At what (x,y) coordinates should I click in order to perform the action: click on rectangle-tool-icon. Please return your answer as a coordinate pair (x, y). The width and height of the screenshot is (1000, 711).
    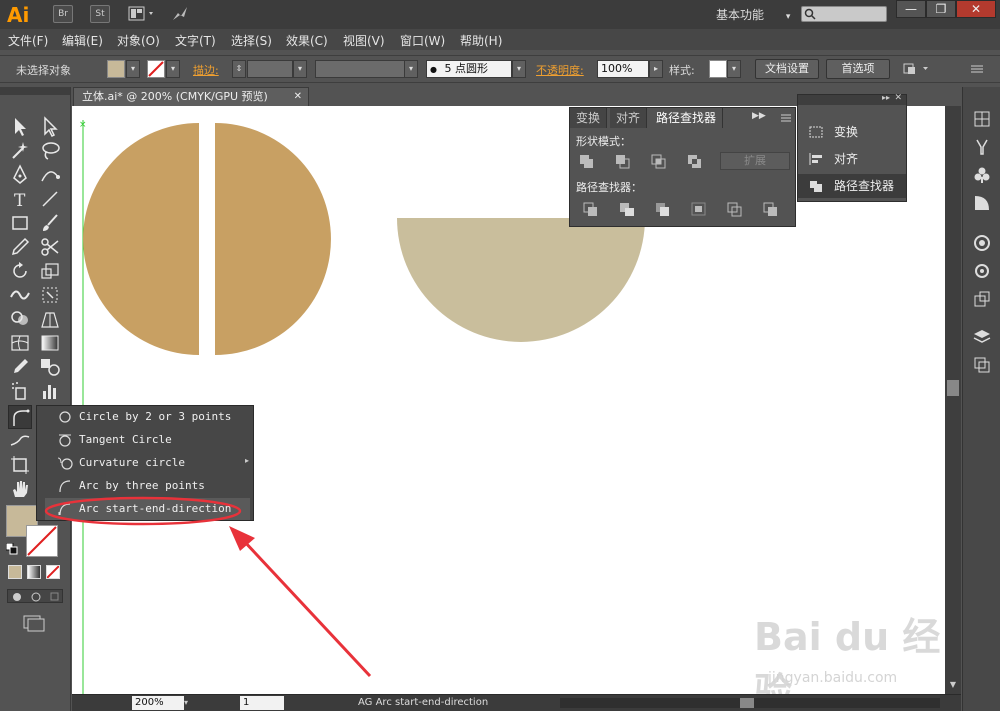
    Looking at the image, I should click on (20, 223).